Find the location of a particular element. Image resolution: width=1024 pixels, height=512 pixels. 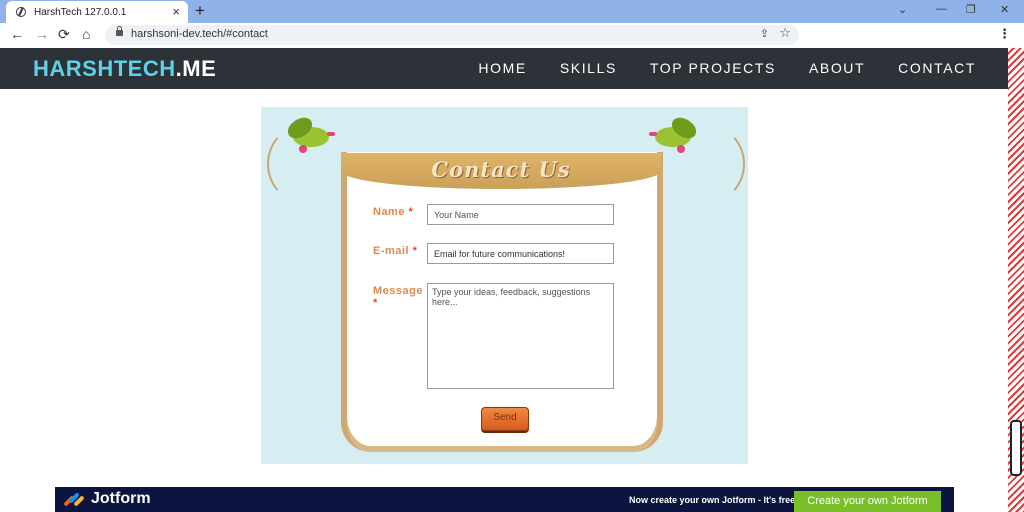

site-logo: HARSHTECH.ME is located at coordinates (124, 69).